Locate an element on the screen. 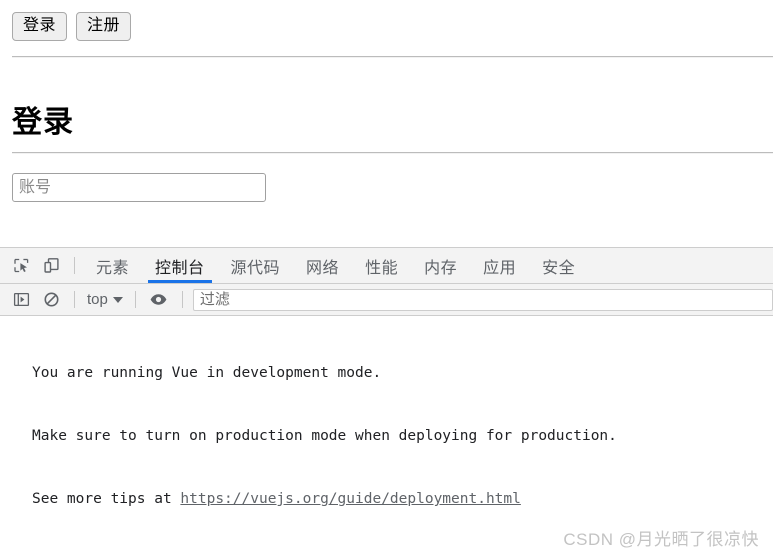  console-sidebar-toggle-icon is located at coordinates (21, 300).